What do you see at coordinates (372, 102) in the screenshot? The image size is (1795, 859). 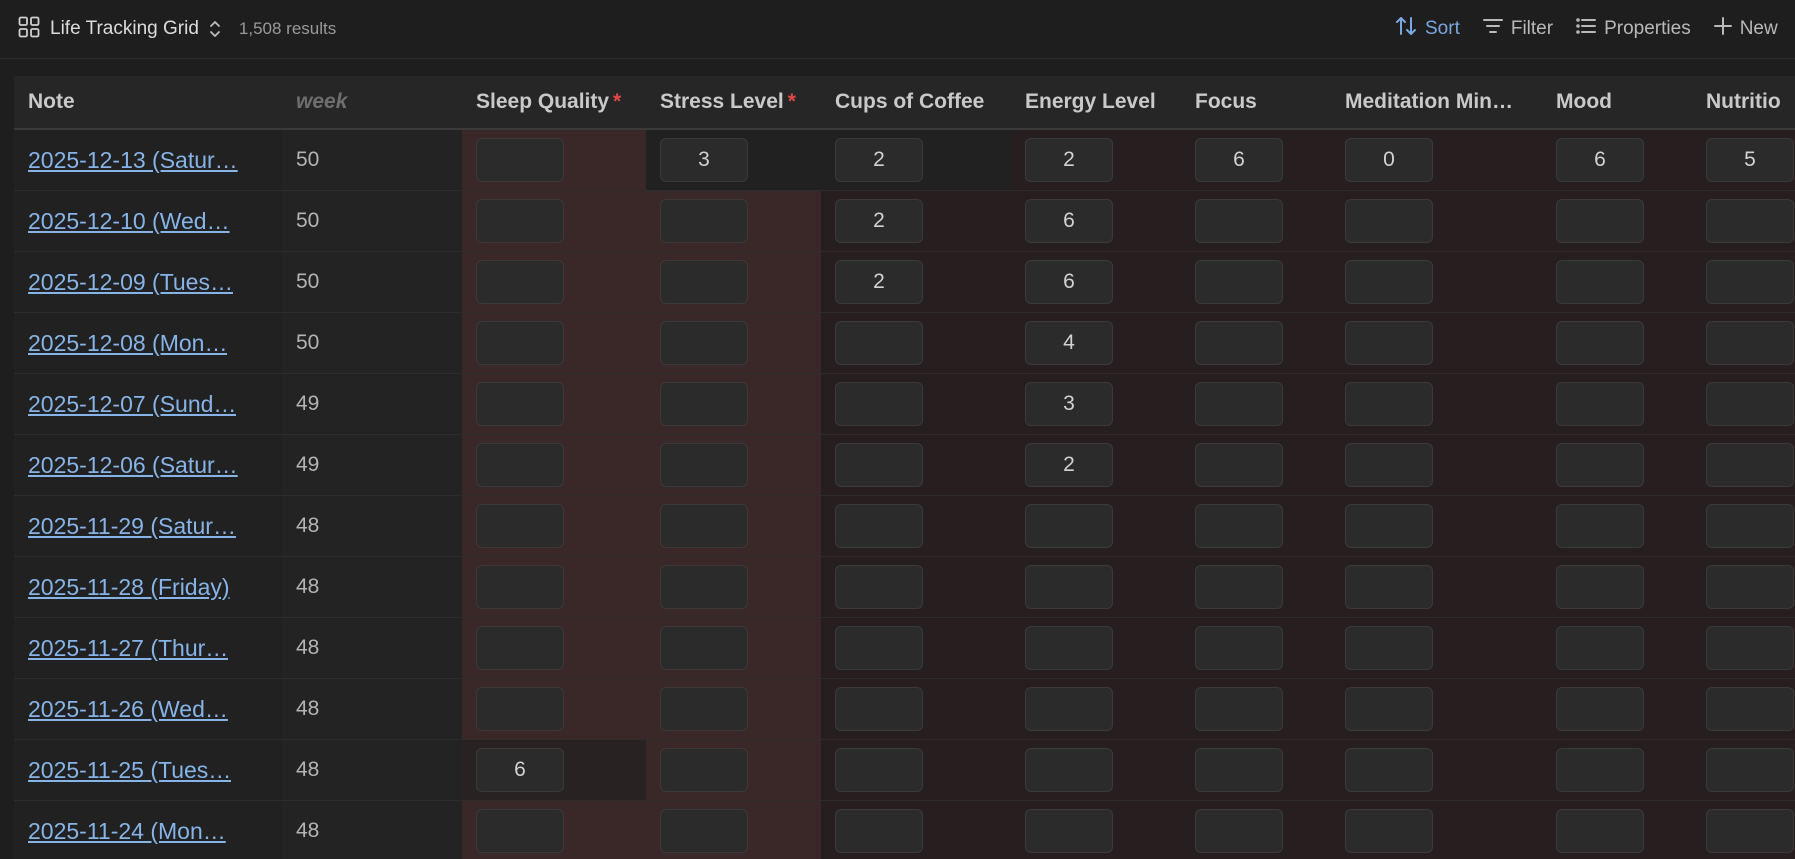 I see `column-header-week: week` at bounding box center [372, 102].